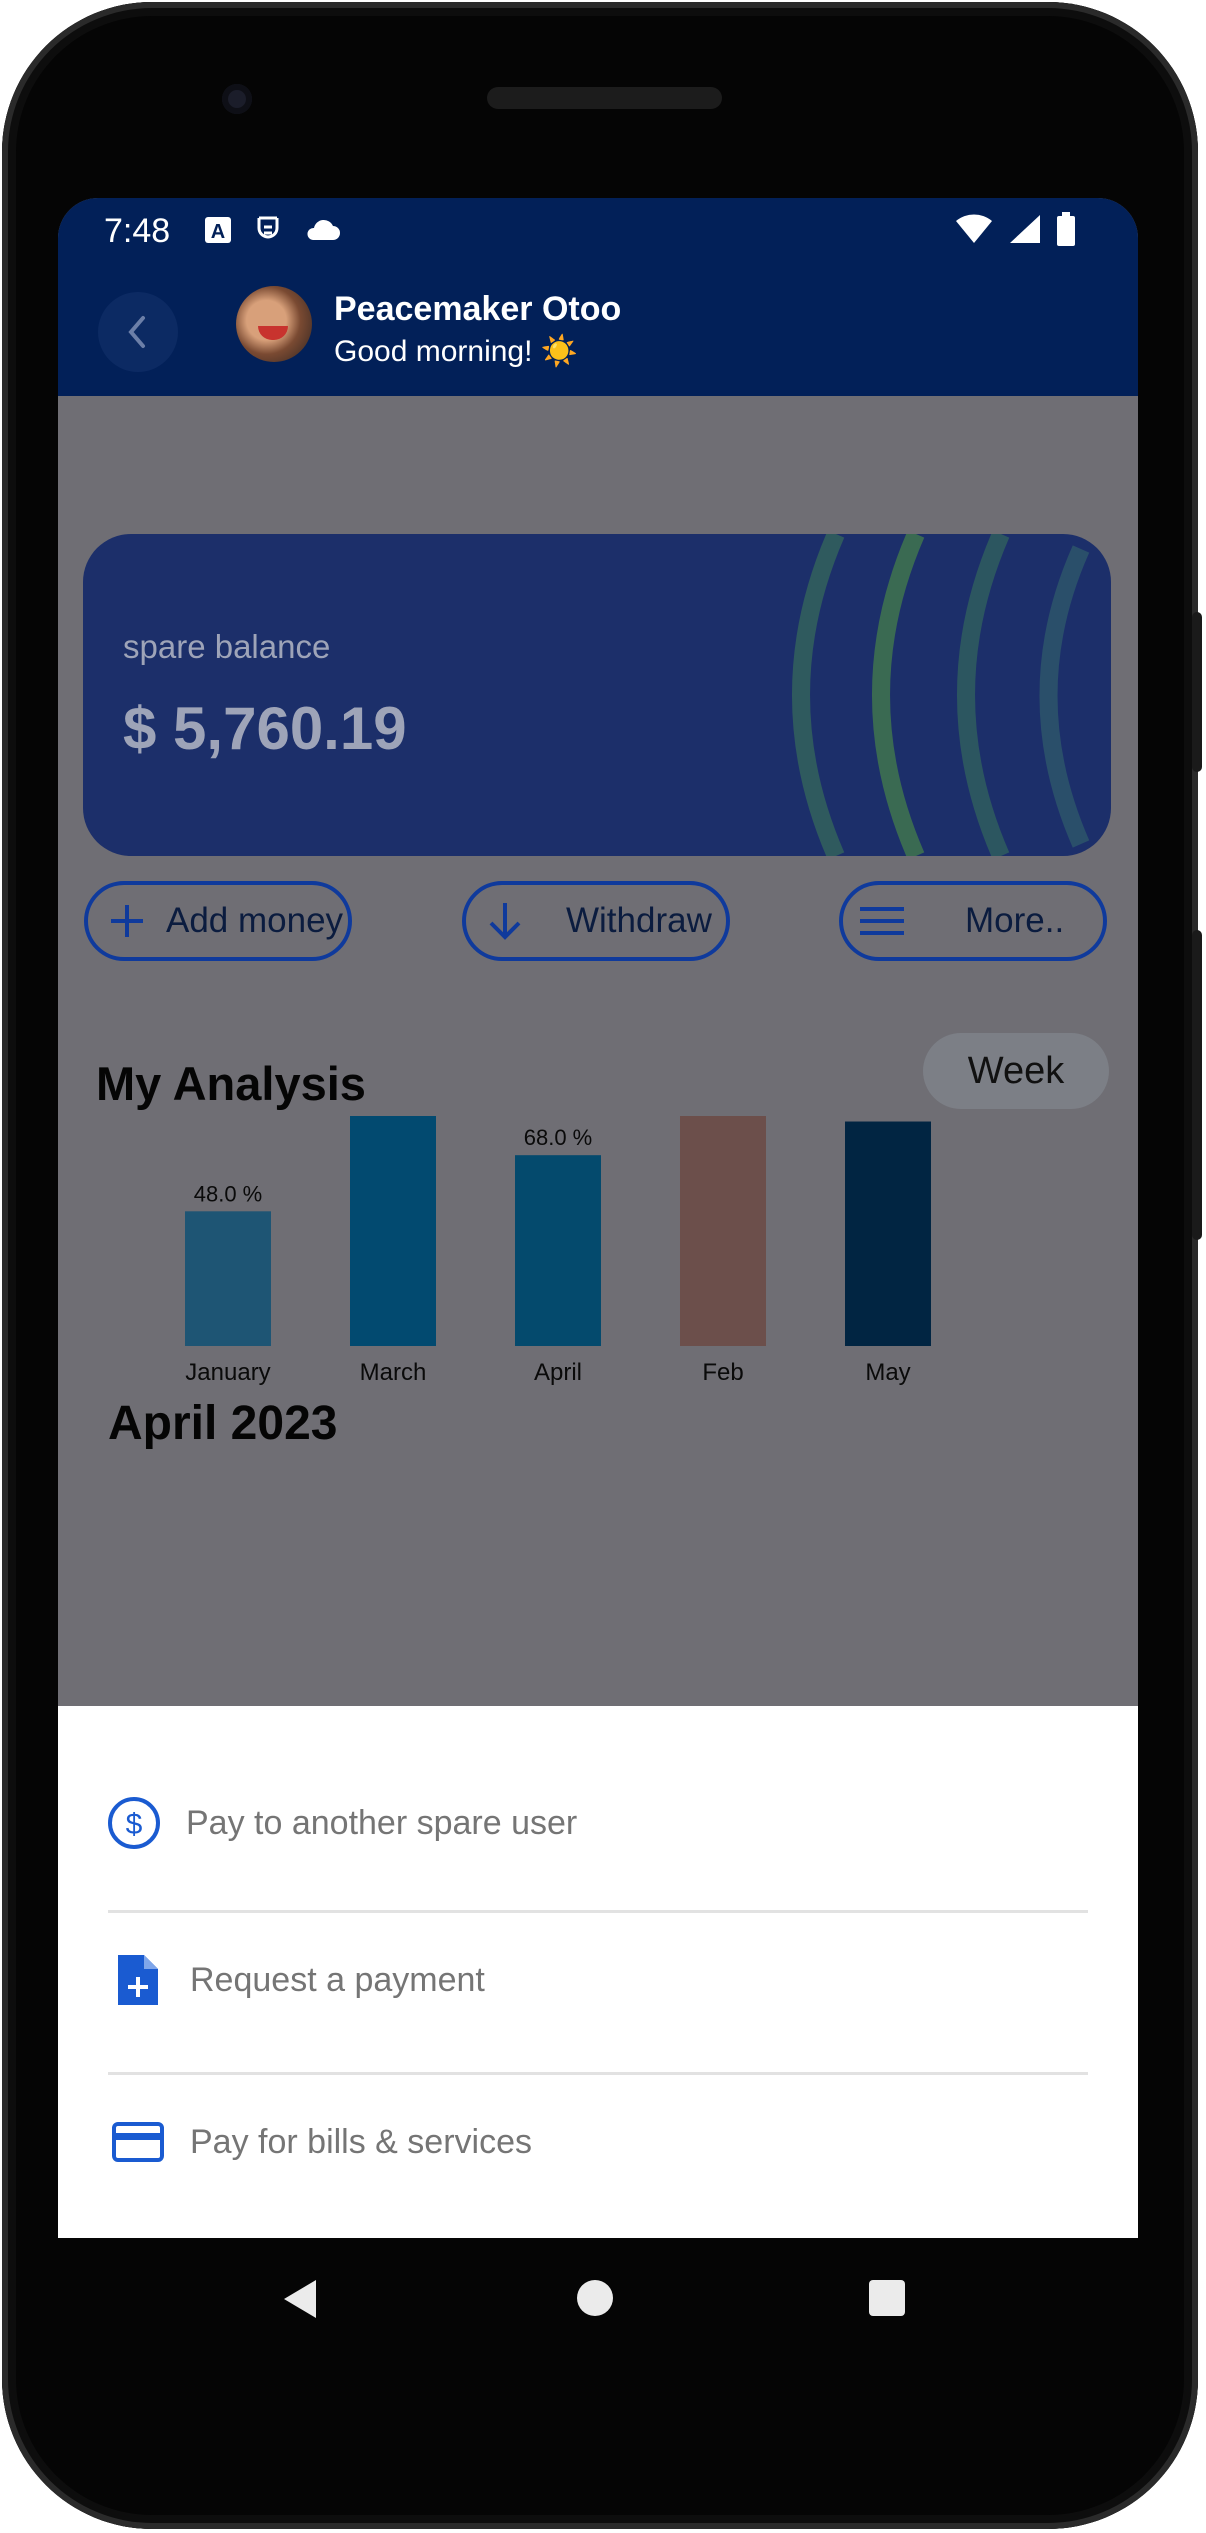  What do you see at coordinates (882, 921) in the screenshot?
I see `menu-icon` at bounding box center [882, 921].